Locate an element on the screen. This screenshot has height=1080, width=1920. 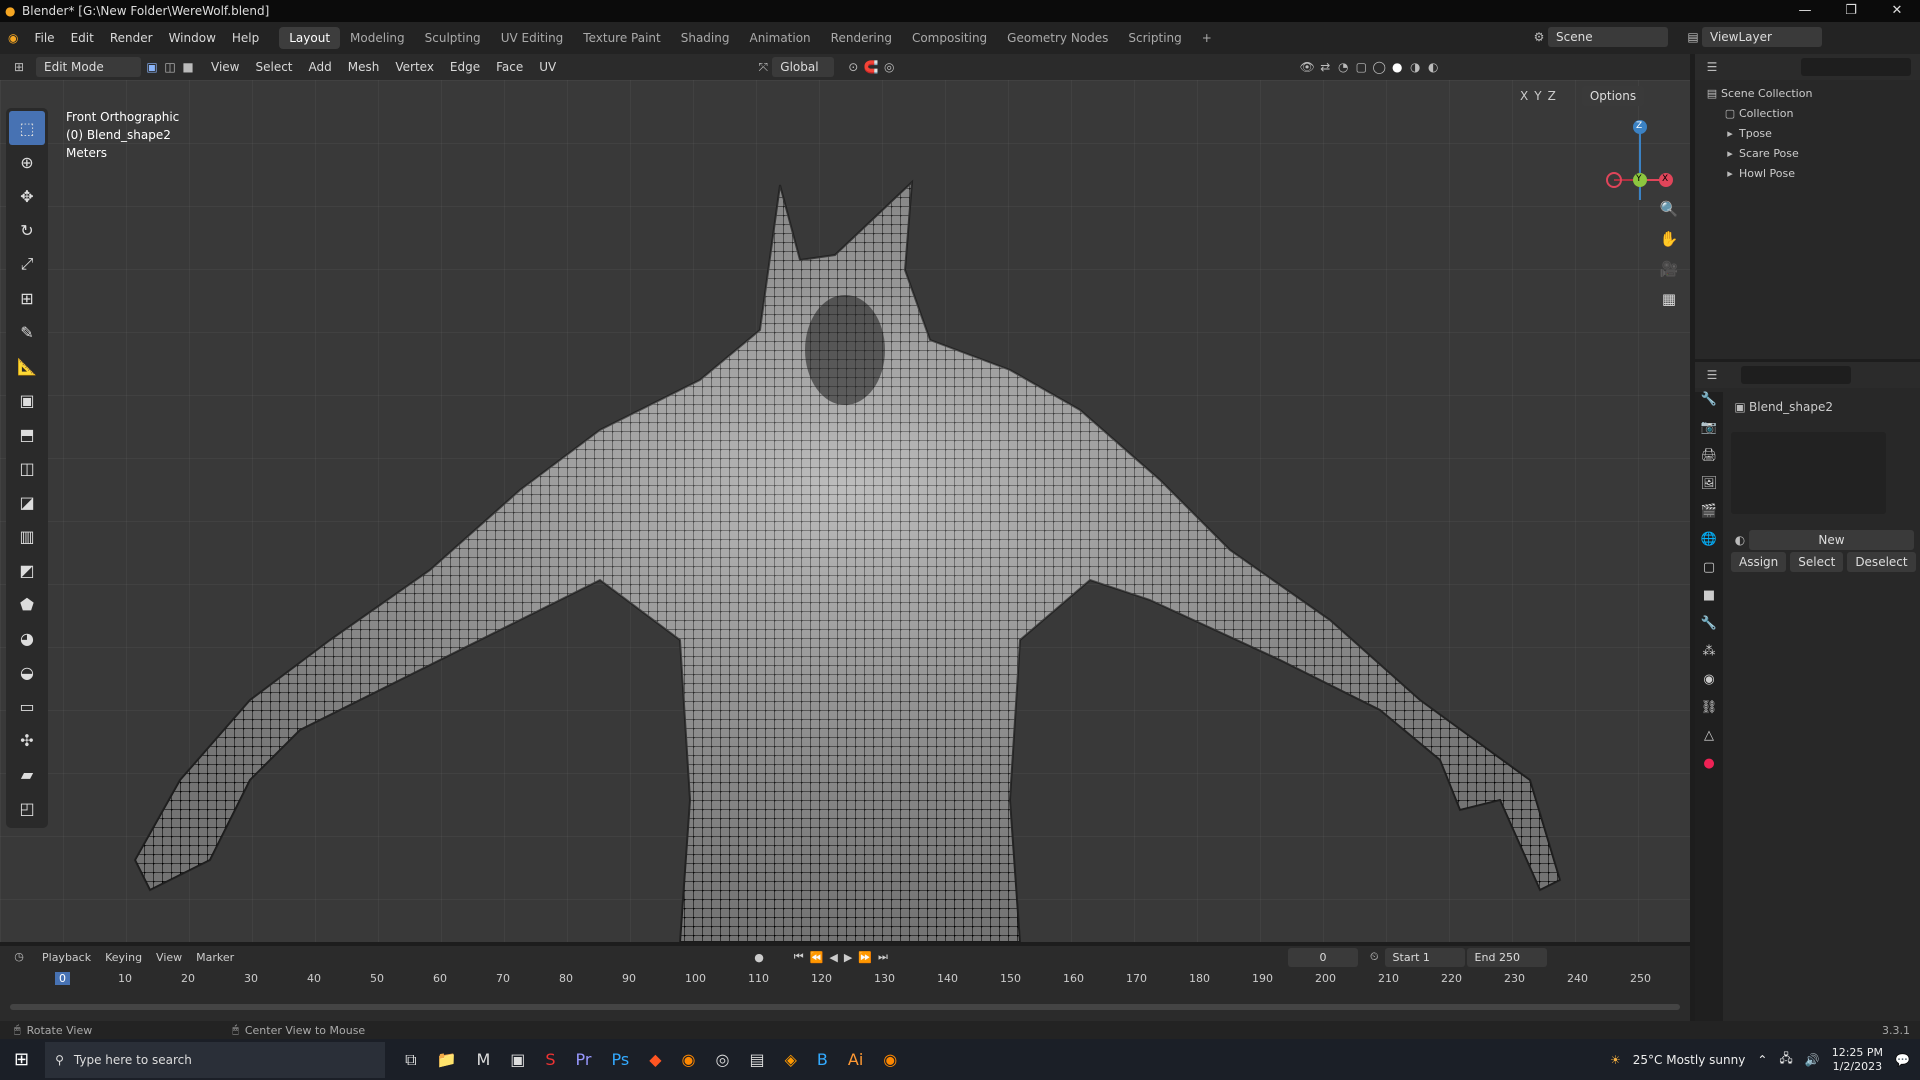
tab-geometry-nodes: Geometry Nodes is located at coordinates (1057, 38).